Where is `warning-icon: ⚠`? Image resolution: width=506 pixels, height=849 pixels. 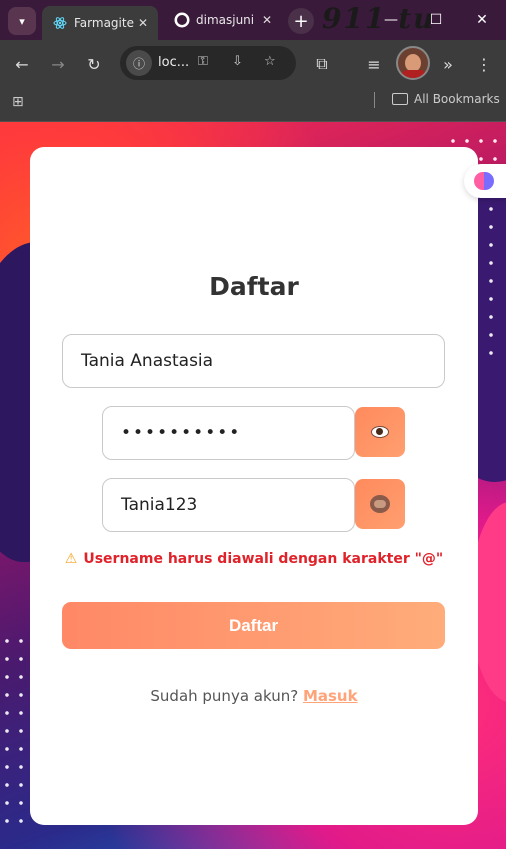 warning-icon: ⚠ is located at coordinates (71, 559).